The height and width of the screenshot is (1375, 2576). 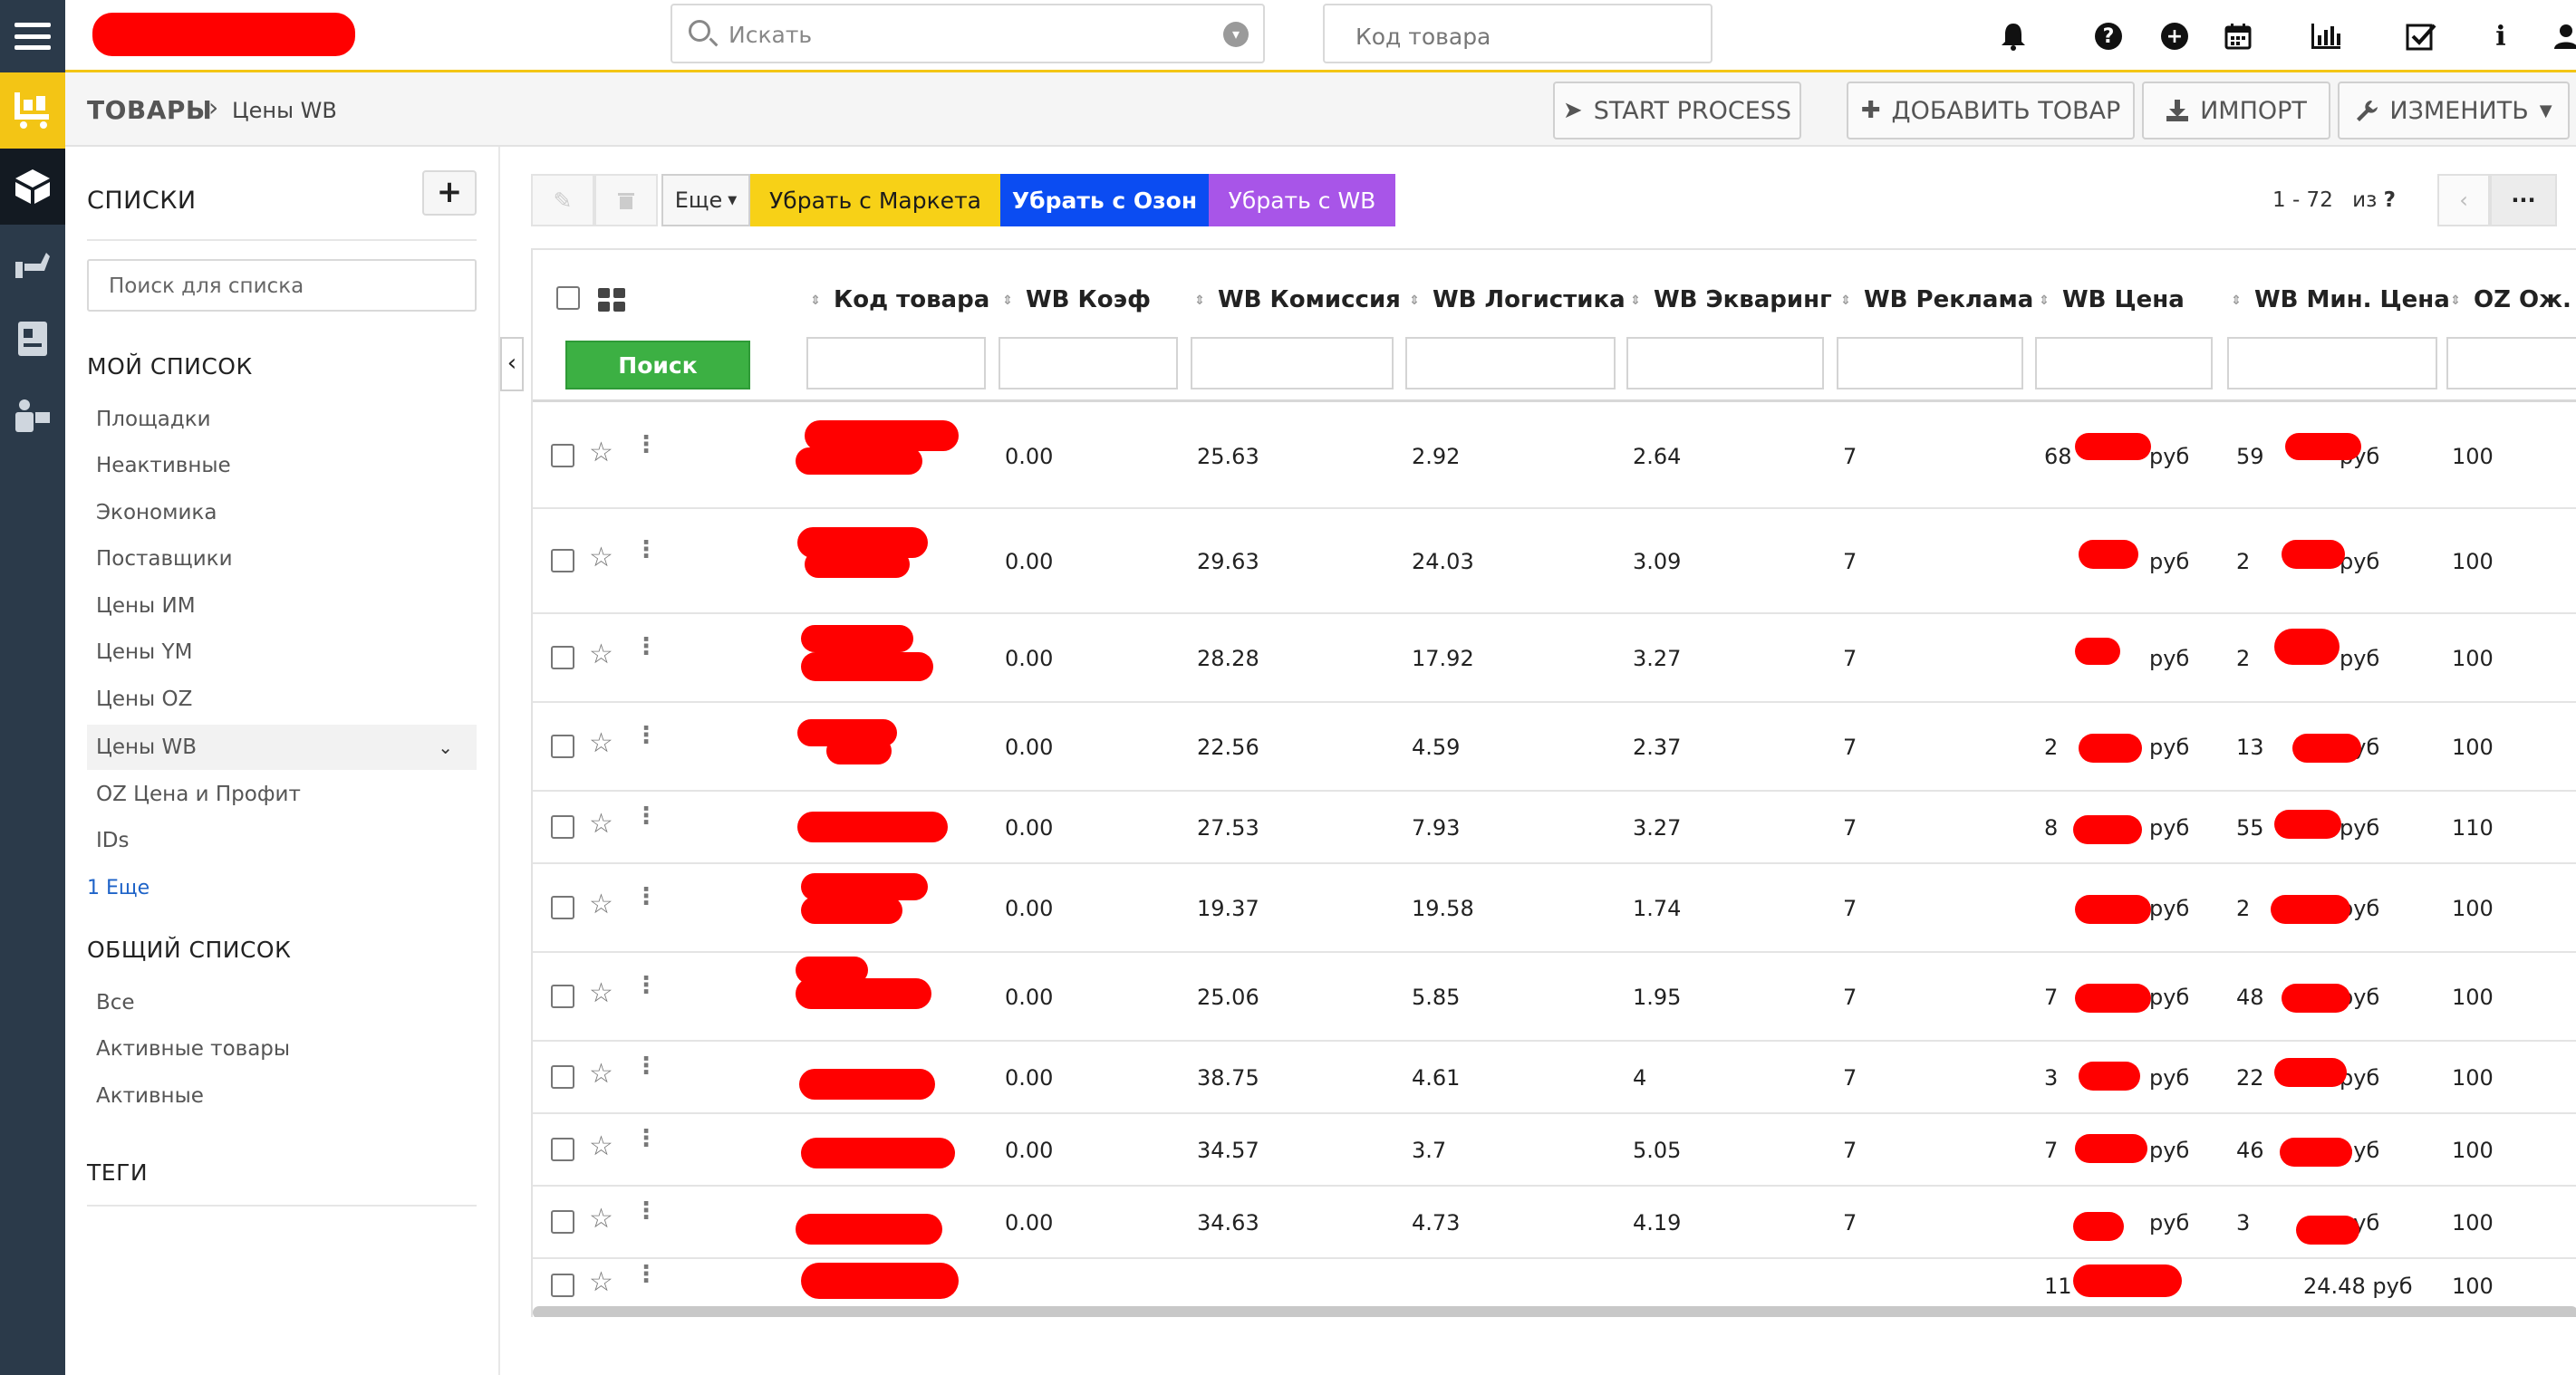 What do you see at coordinates (657, 365) in the screenshot?
I see `filter-search-button: Поиск` at bounding box center [657, 365].